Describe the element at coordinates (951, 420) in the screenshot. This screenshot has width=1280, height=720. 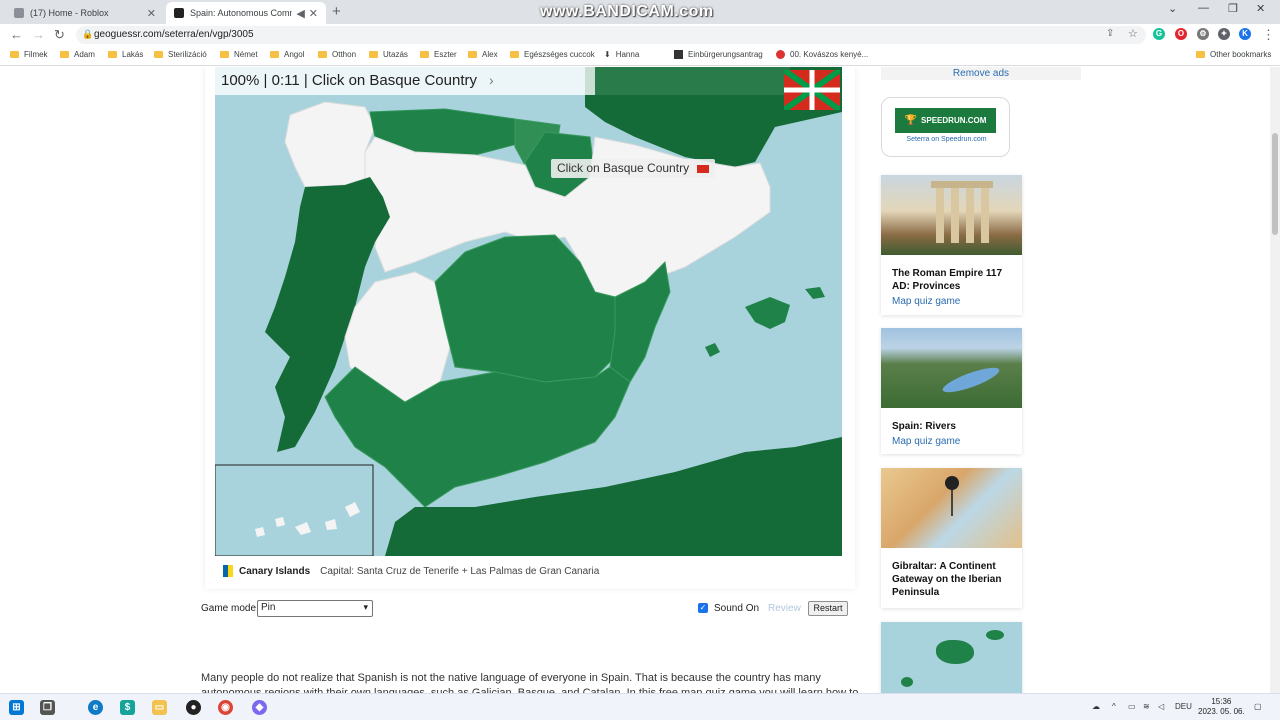
I see `card-title: Spain: Rivers` at that location.